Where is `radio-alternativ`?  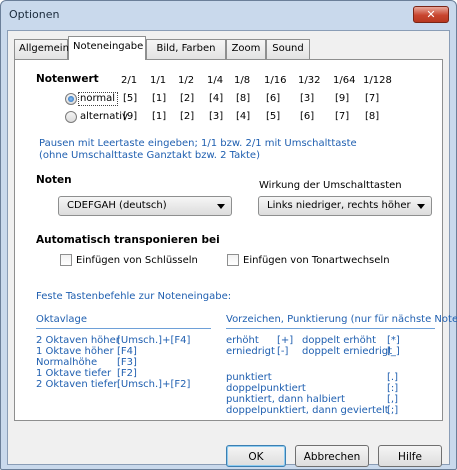 radio-alternativ is located at coordinates (71, 117).